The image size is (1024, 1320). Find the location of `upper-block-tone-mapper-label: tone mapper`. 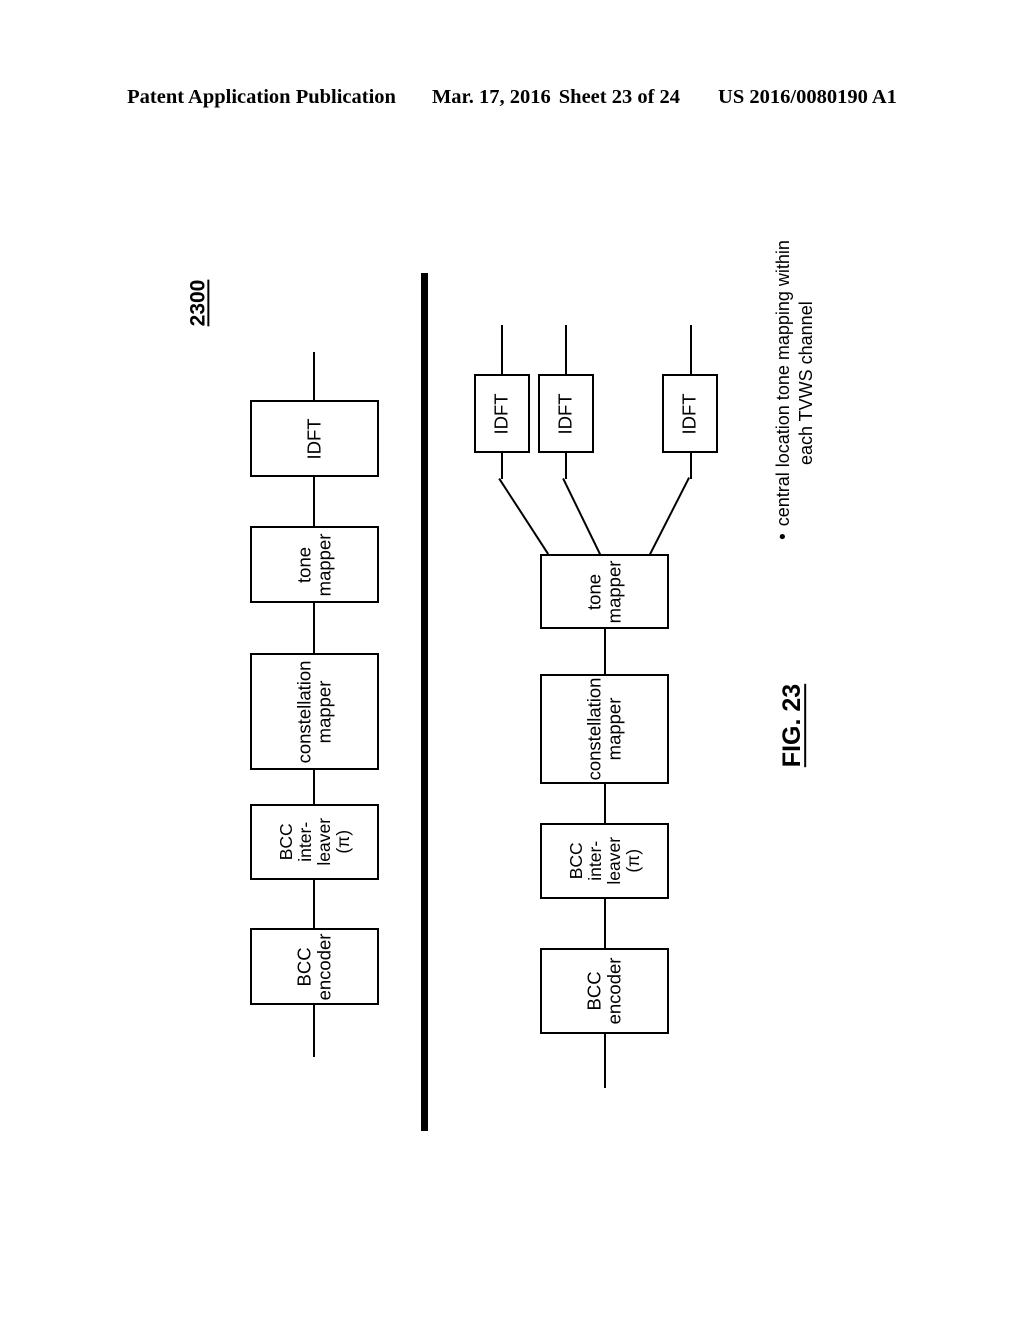

upper-block-tone-mapper-label: tone mapper is located at coordinates (314, 564).